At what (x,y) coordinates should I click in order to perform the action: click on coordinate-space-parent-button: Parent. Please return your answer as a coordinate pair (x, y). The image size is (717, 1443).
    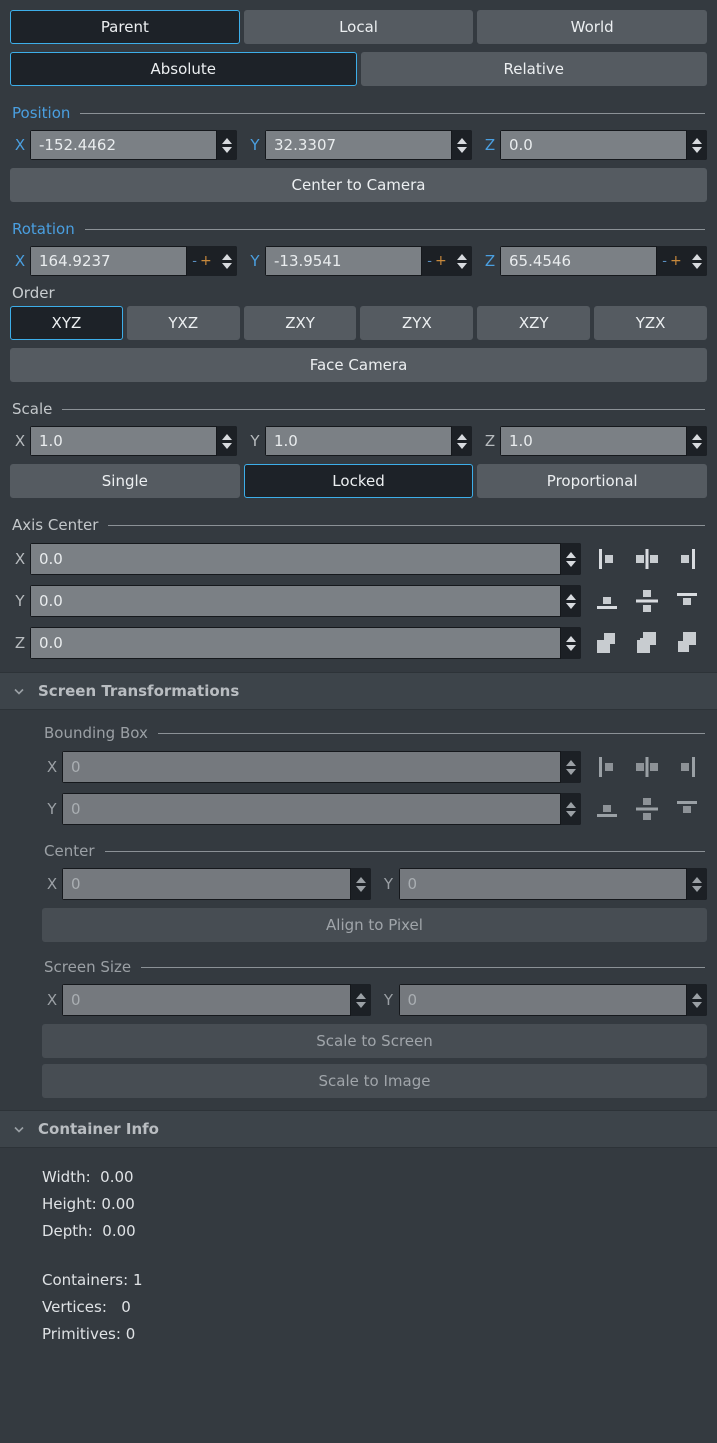
    Looking at the image, I should click on (125, 27).